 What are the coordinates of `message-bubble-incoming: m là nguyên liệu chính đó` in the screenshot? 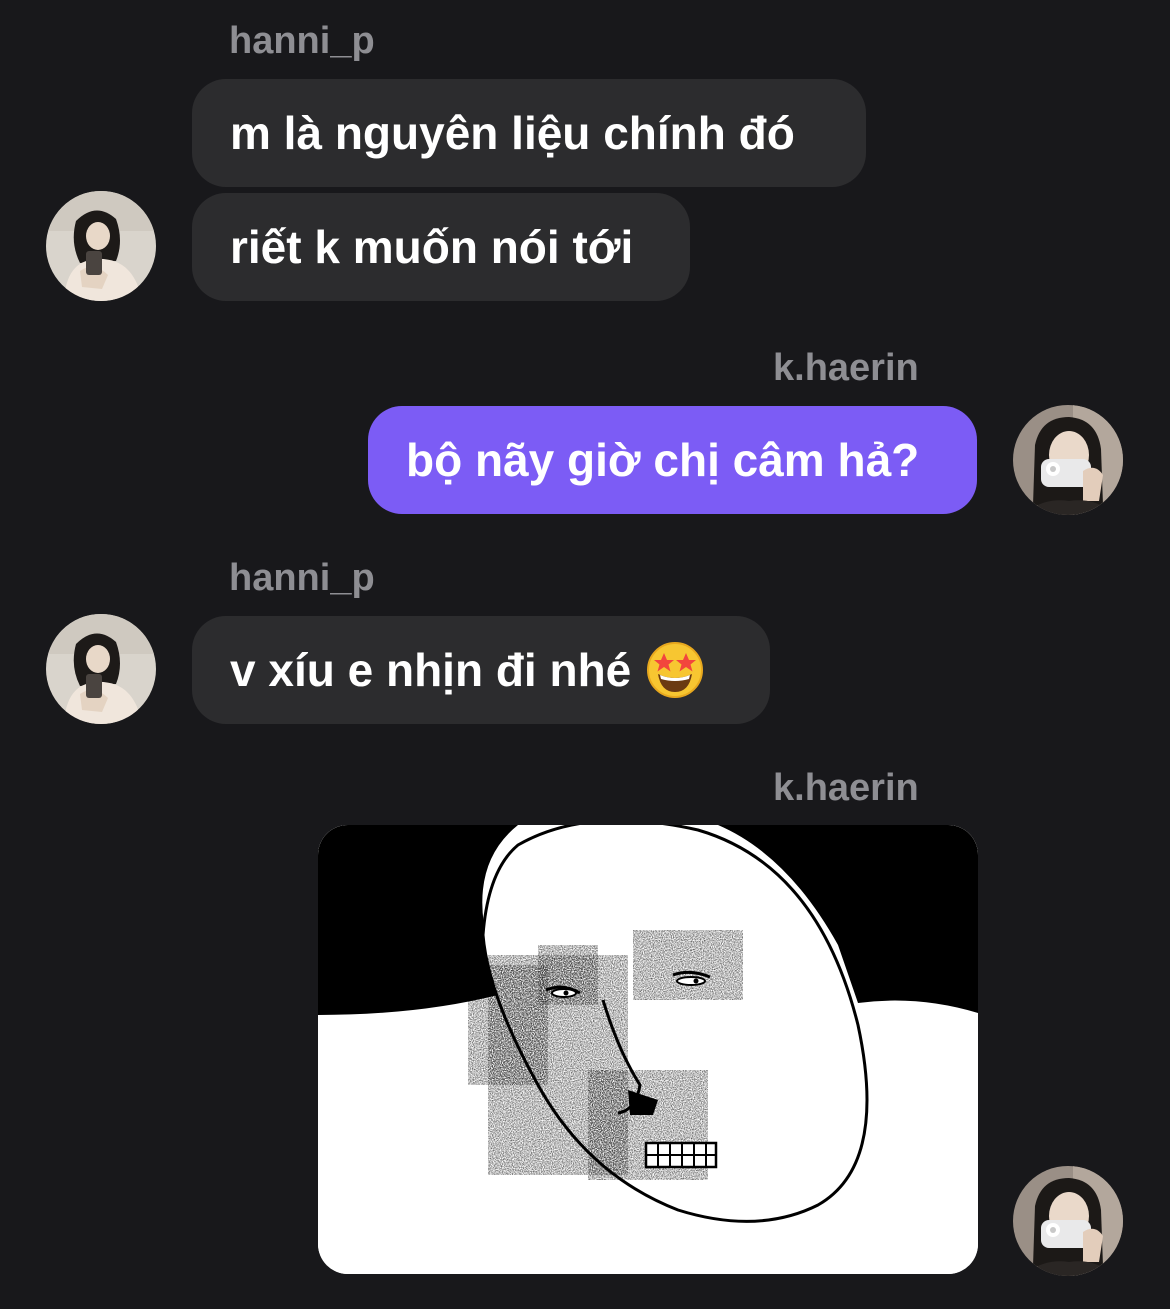 It's located at (529, 133).